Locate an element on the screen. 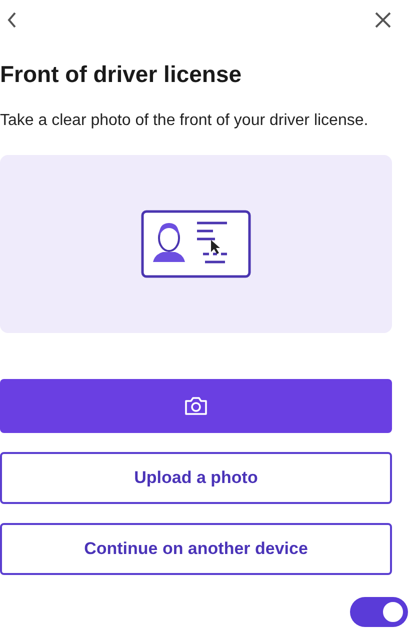 The height and width of the screenshot is (635, 412). close-icon is located at coordinates (383, 20).